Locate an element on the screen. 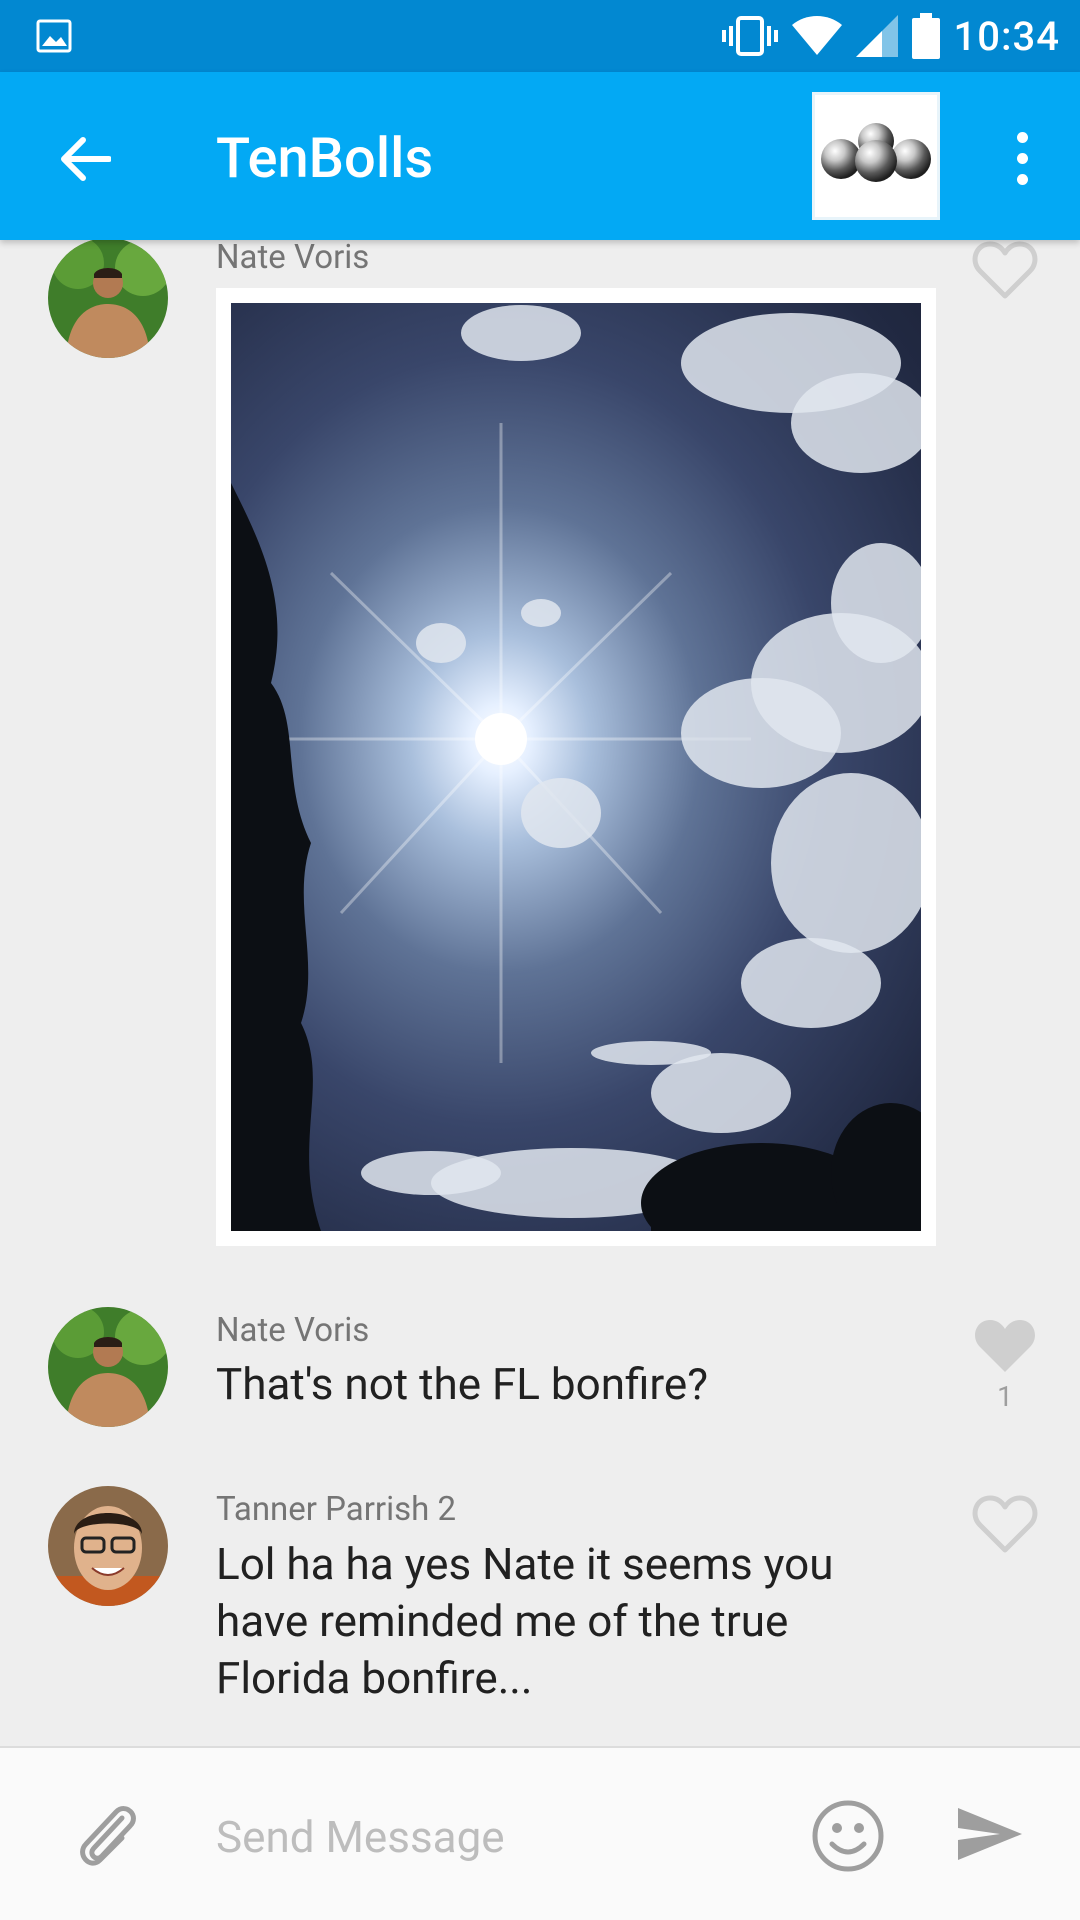 The width and height of the screenshot is (1080, 1920). app-bar: TenBolls is located at coordinates (540, 156).